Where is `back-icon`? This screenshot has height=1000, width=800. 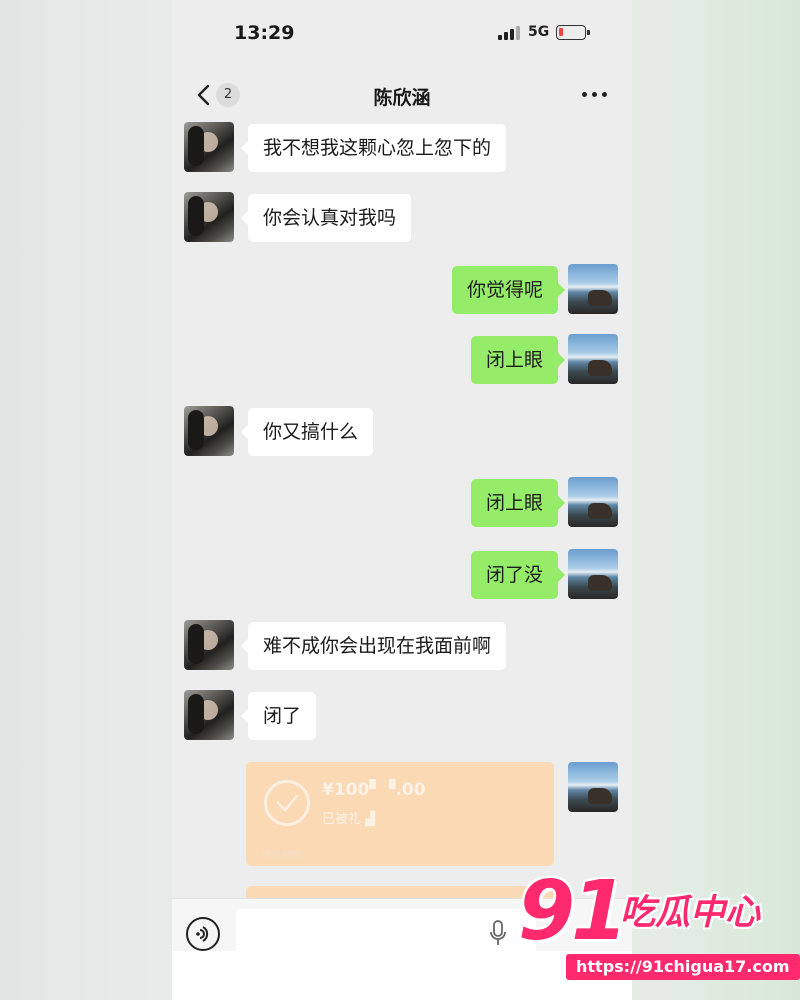 back-icon is located at coordinates (205, 95).